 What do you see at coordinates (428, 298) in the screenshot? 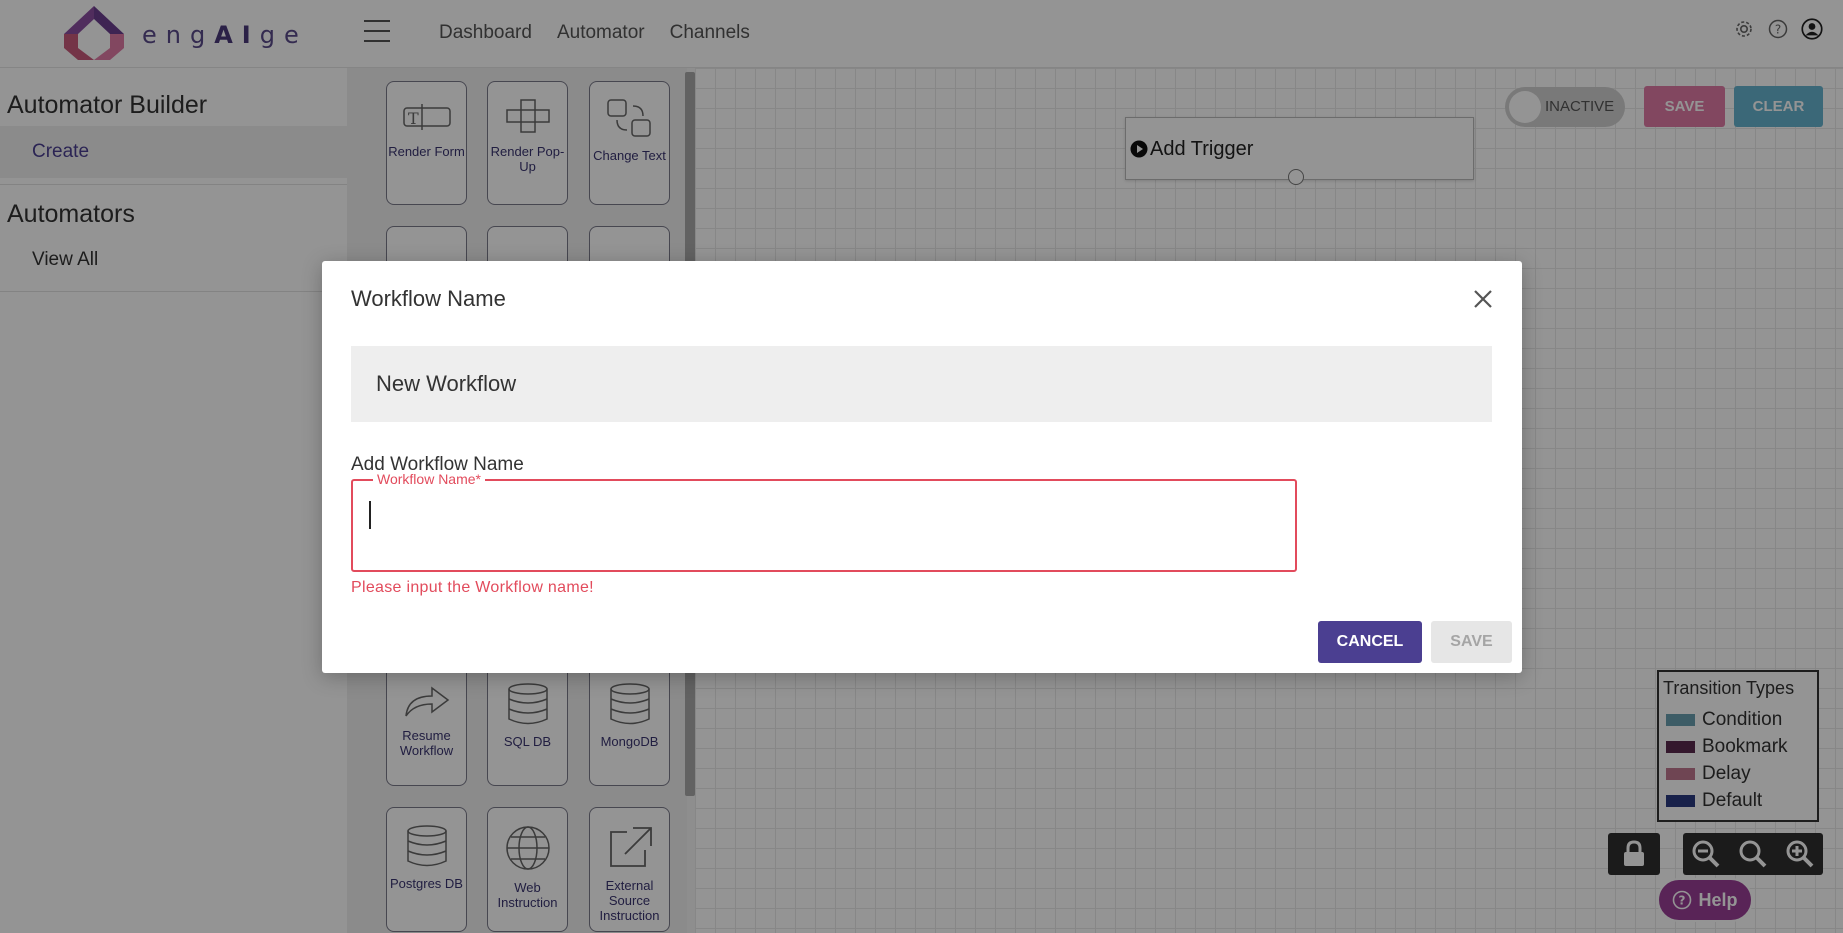
I see `dialog-title: Workflow Name` at bounding box center [428, 298].